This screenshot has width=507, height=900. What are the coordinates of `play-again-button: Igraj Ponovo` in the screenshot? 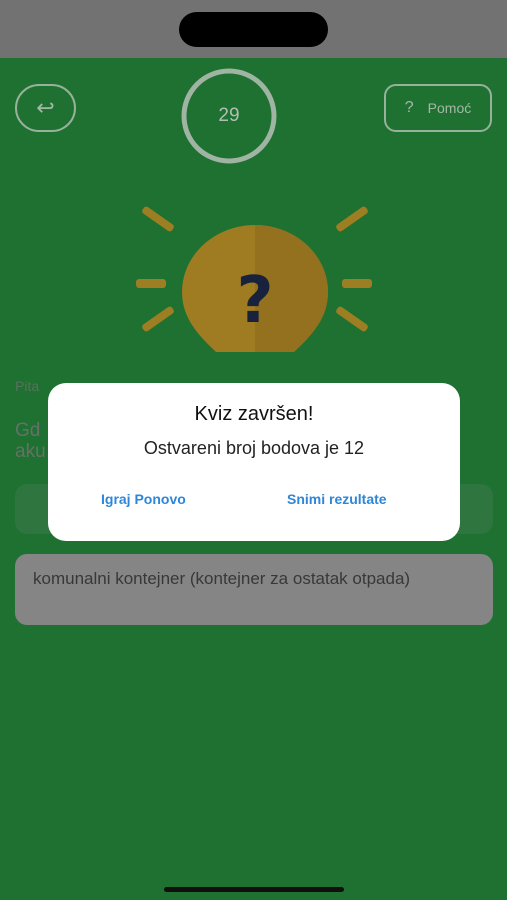 It's located at (143, 499).